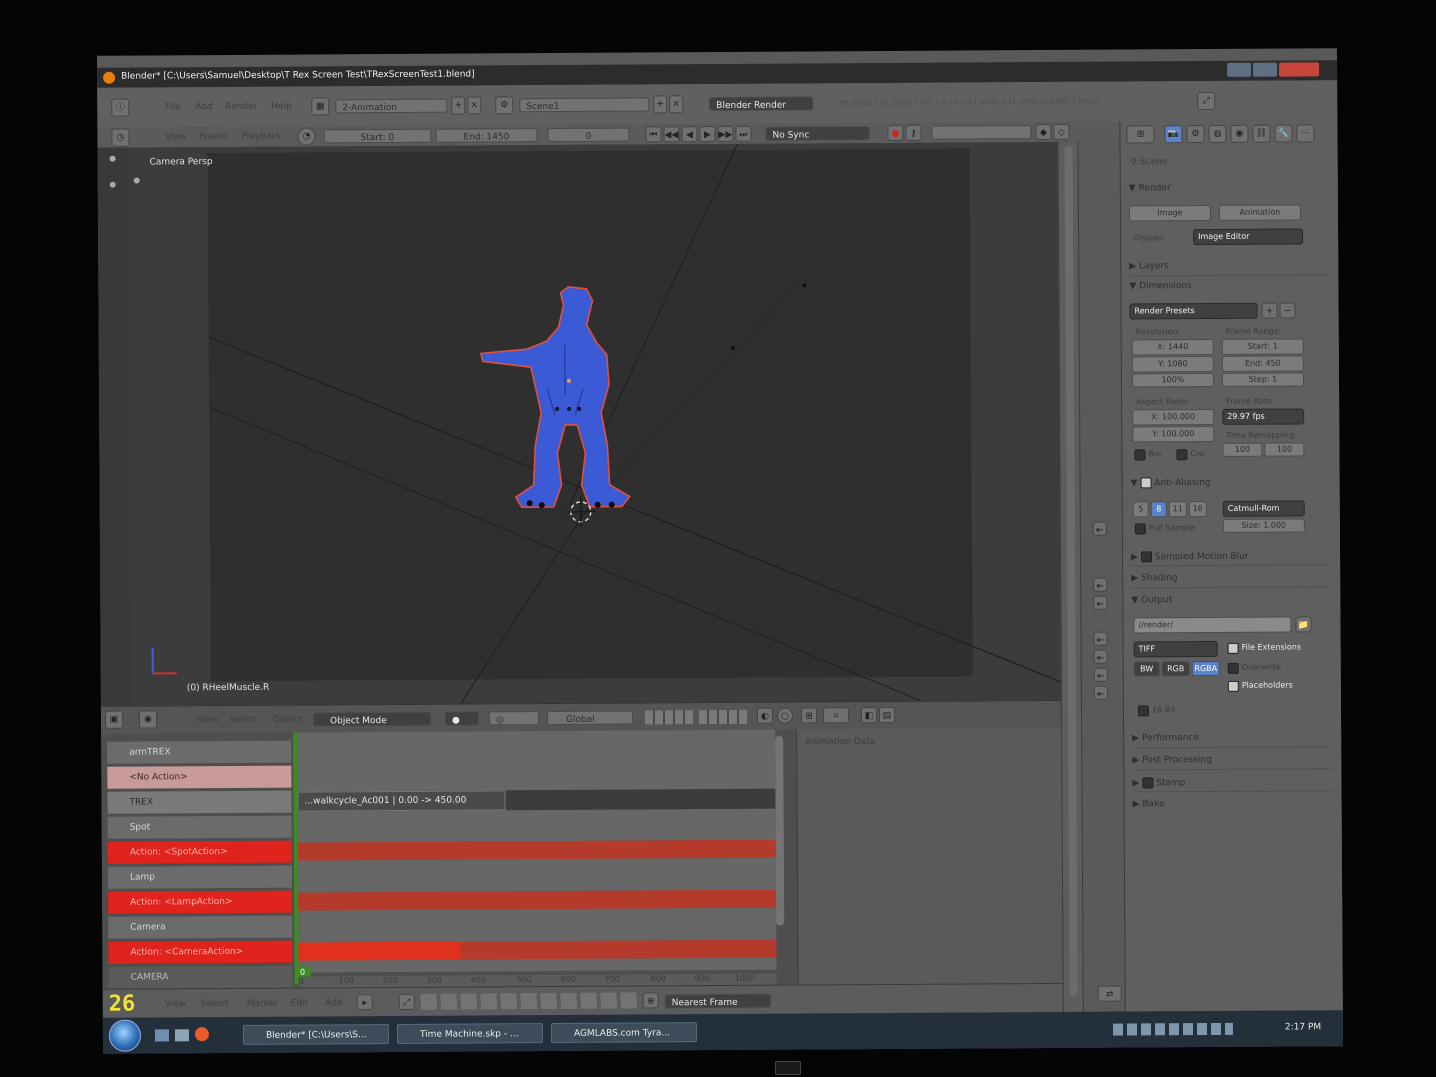 The image size is (1436, 1077). Describe the element at coordinates (1195, 134) in the screenshot. I see `scene-tab-icon: ⚙` at that location.